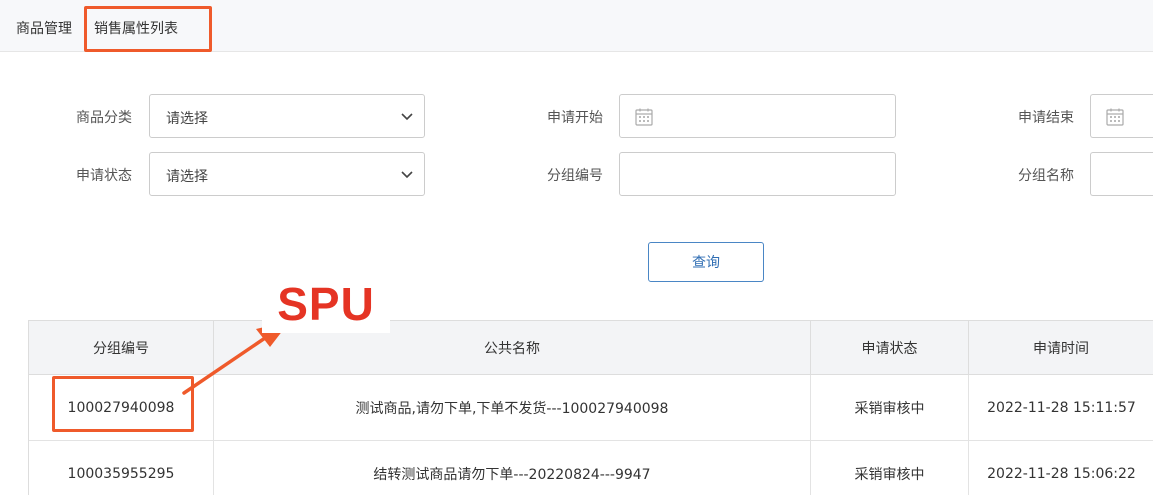 The height and width of the screenshot is (495, 1153). Describe the element at coordinates (1061, 407) in the screenshot. I see `cell-apply-time: 2022-11-28 15:11:57` at that location.